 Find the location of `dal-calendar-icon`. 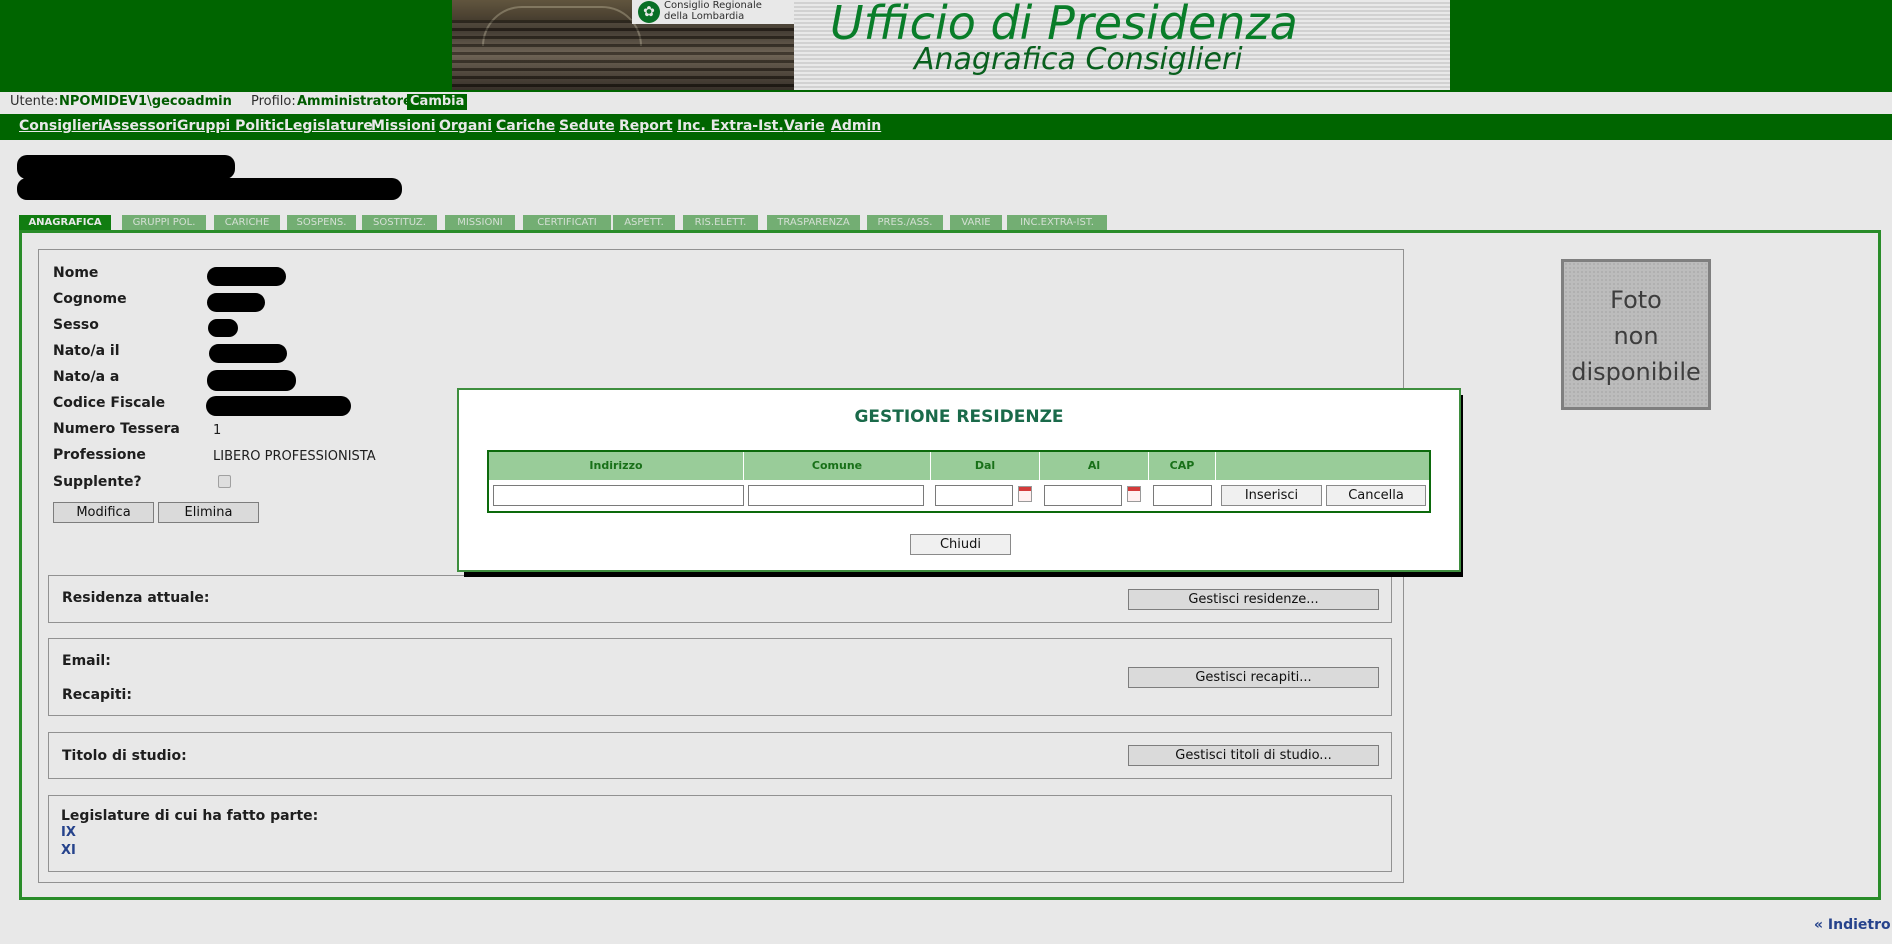

dal-calendar-icon is located at coordinates (1025, 494).